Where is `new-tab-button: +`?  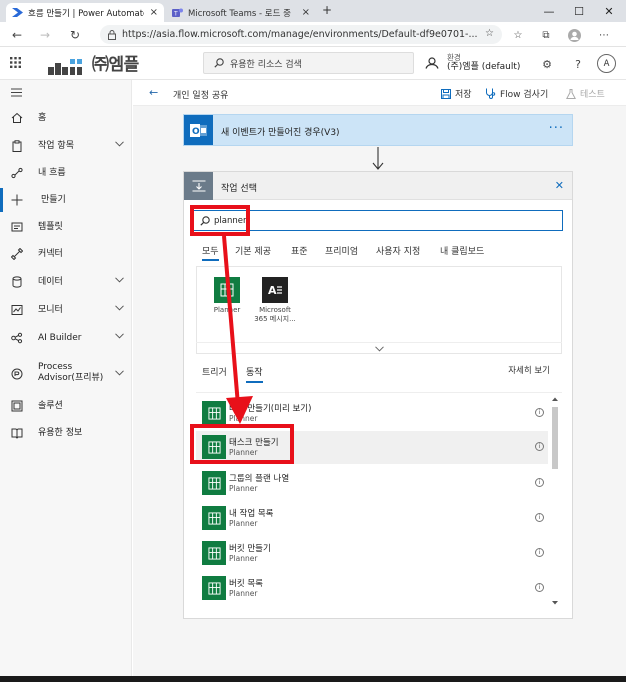 new-tab-button: + is located at coordinates (327, 10).